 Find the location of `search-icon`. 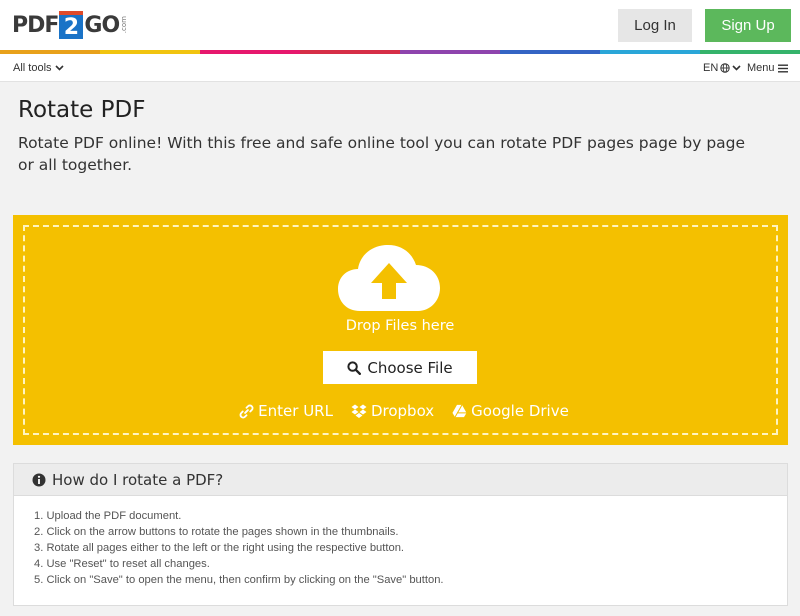

search-icon is located at coordinates (354, 367).